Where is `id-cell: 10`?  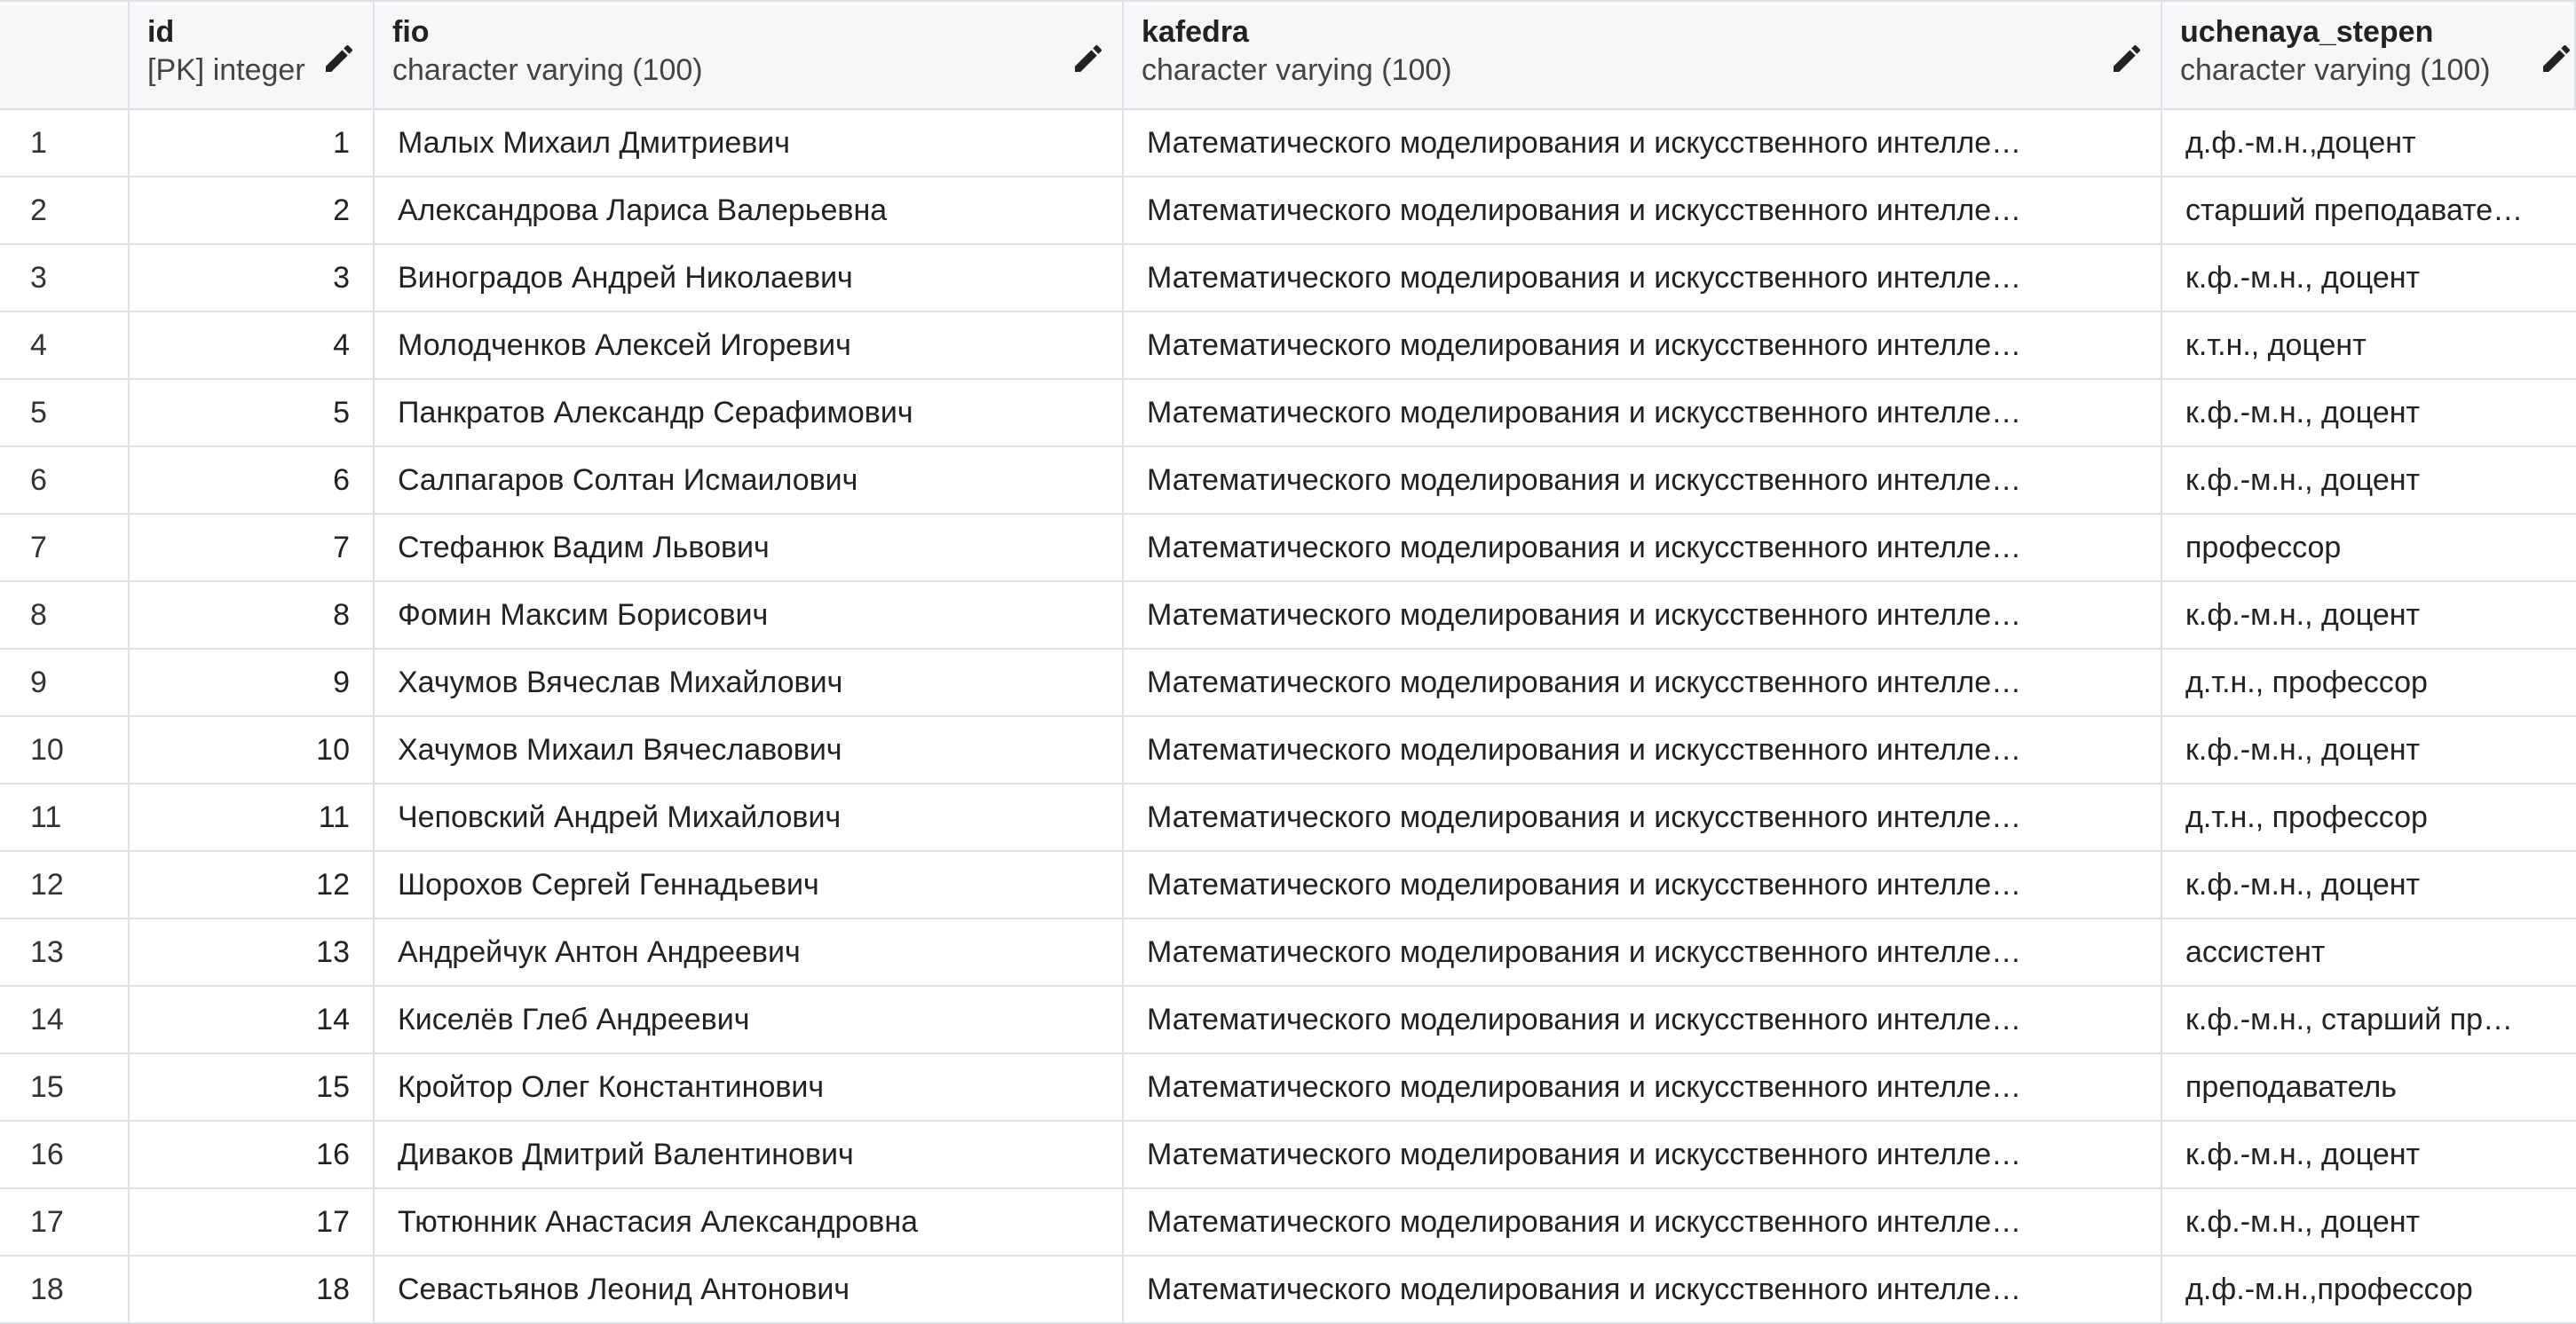 id-cell: 10 is located at coordinates (252, 750).